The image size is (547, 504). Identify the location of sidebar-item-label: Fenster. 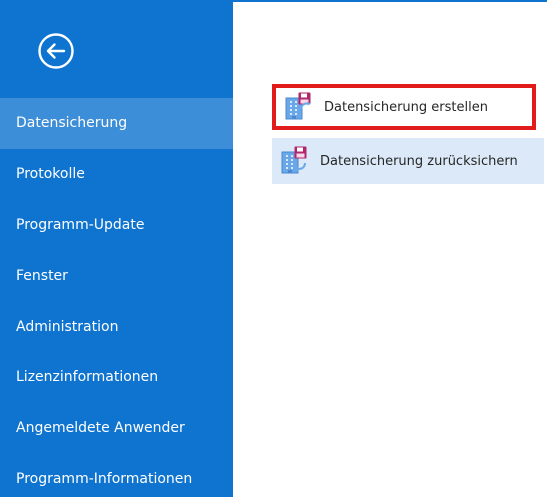
(42, 275).